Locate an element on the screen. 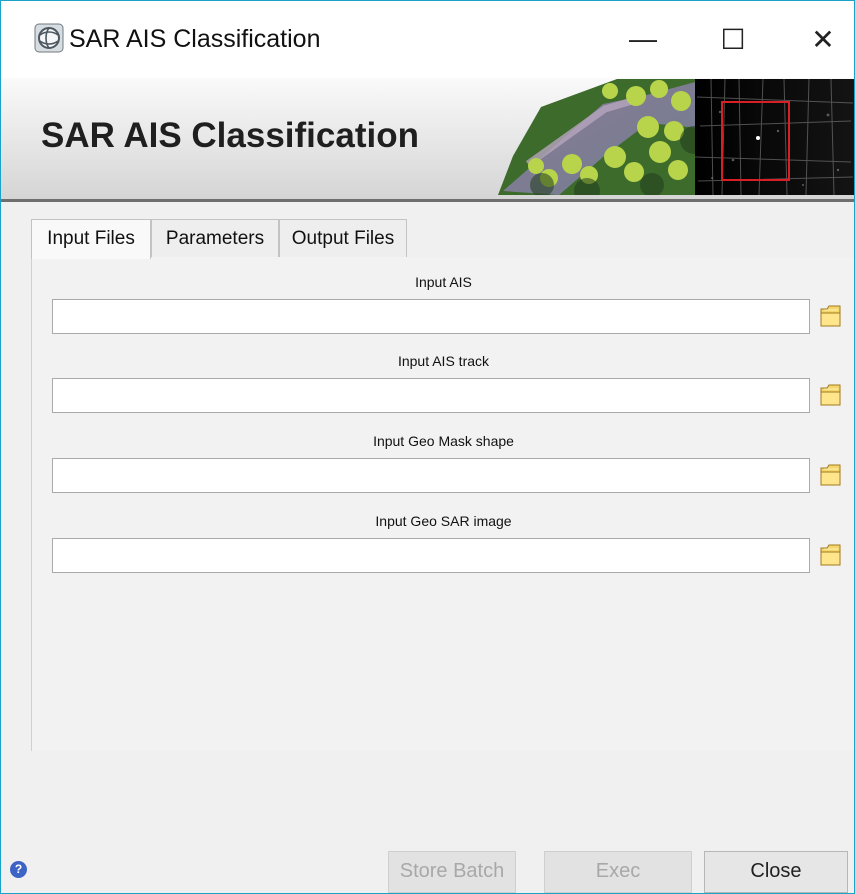  input-geo-sar-image-label: Input Geo SAR image is located at coordinates (443, 521).